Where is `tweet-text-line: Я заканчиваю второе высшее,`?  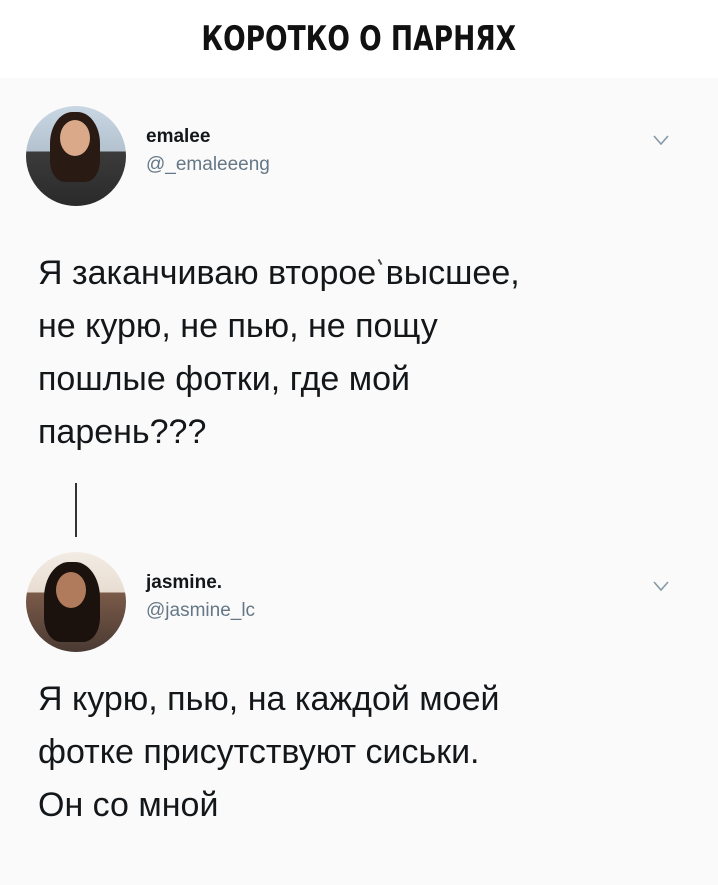 tweet-text-line: Я заканчиваю второе высшее, is located at coordinates (279, 273).